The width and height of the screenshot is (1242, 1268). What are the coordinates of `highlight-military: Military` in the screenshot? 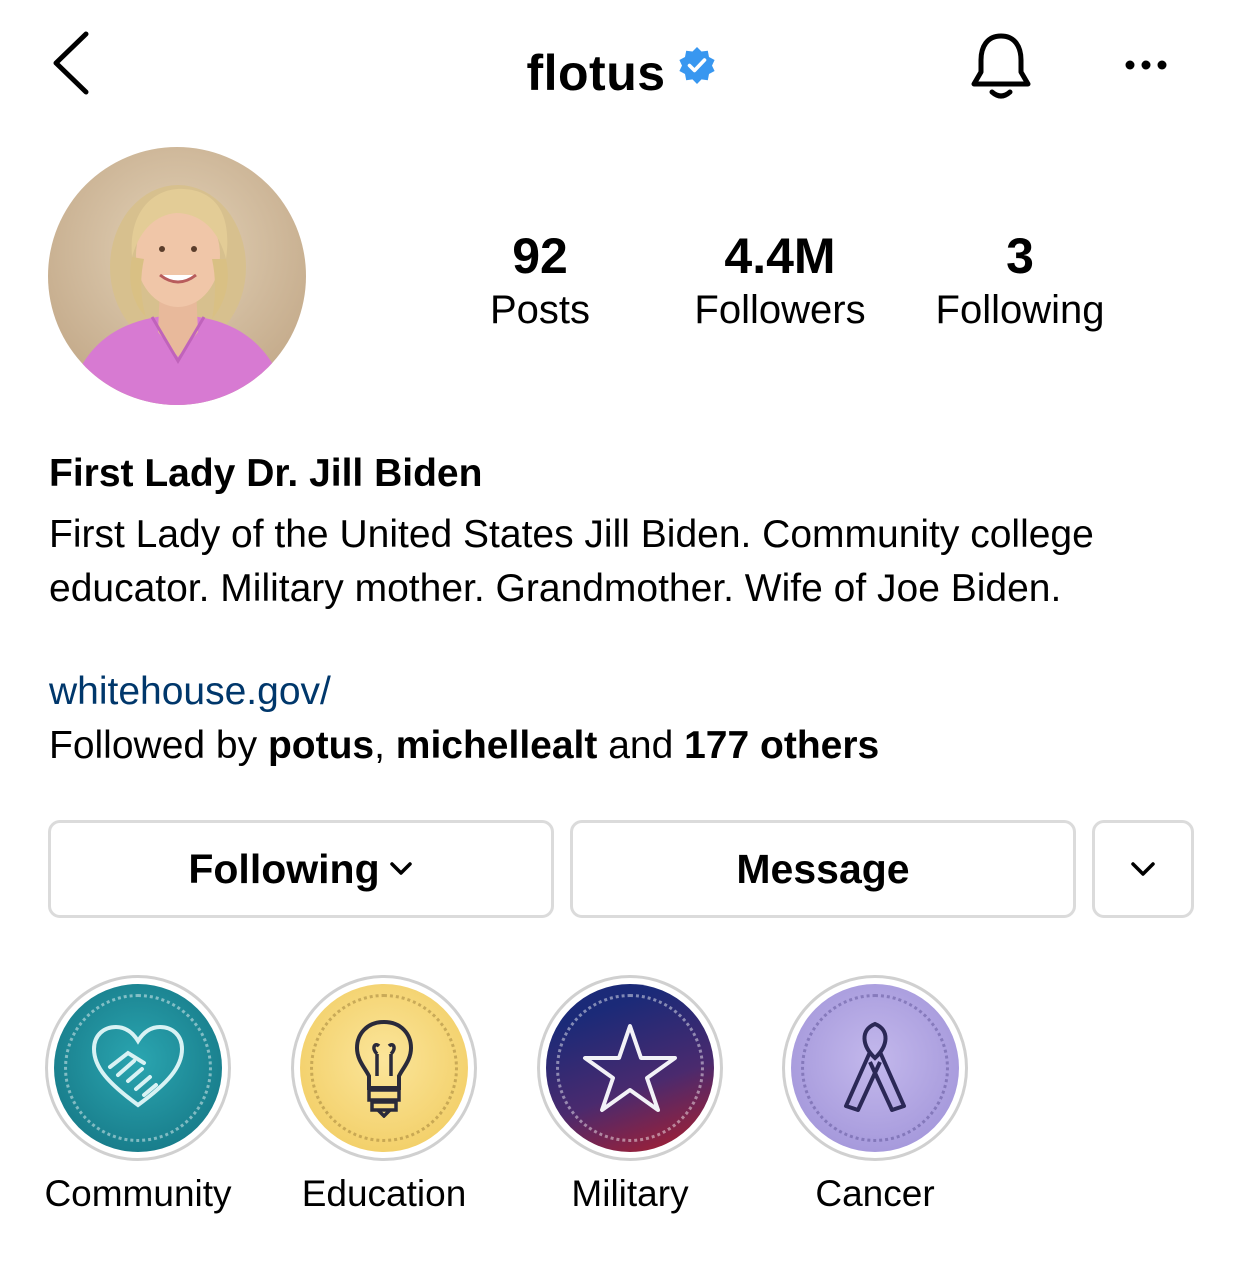 It's located at (630, 1095).